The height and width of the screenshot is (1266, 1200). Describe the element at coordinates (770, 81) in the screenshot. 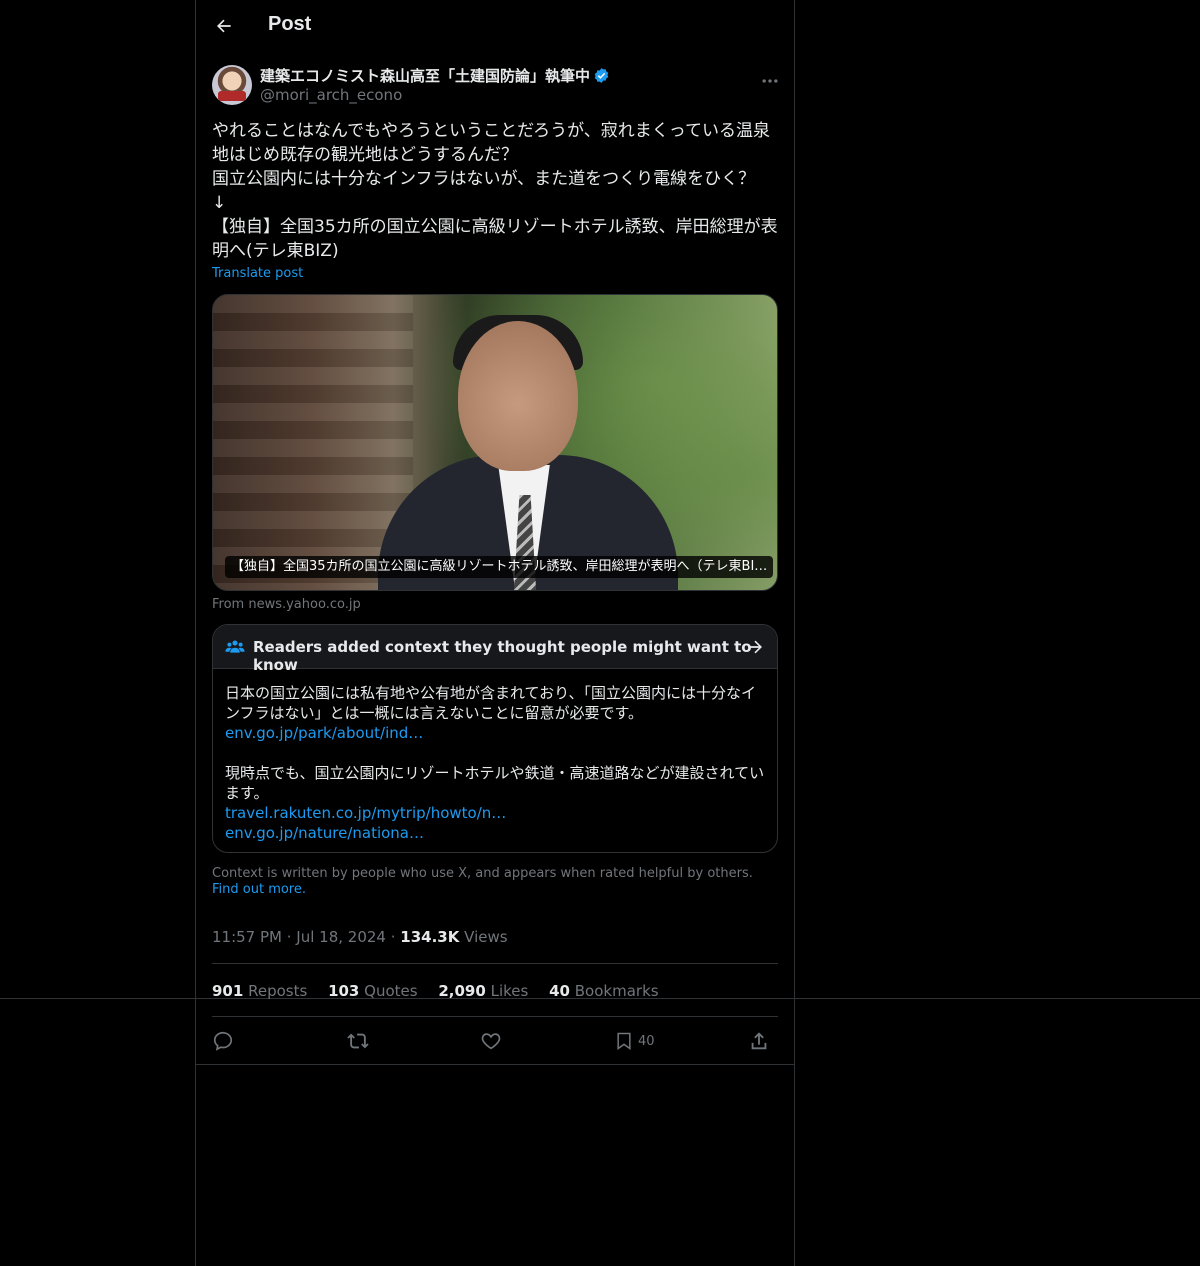

I see `more-icon` at that location.